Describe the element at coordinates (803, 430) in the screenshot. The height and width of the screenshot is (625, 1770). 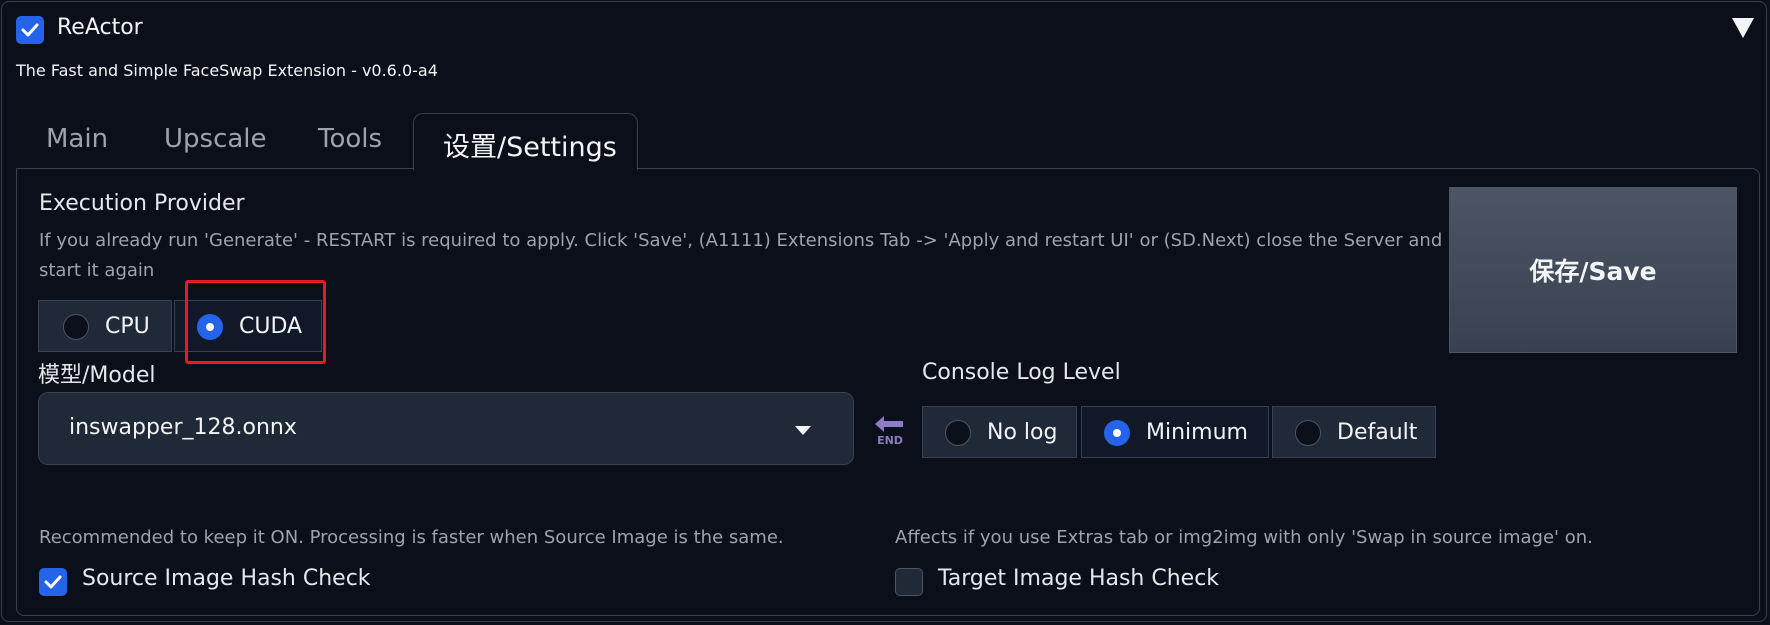
I see `chevron-down-icon` at that location.